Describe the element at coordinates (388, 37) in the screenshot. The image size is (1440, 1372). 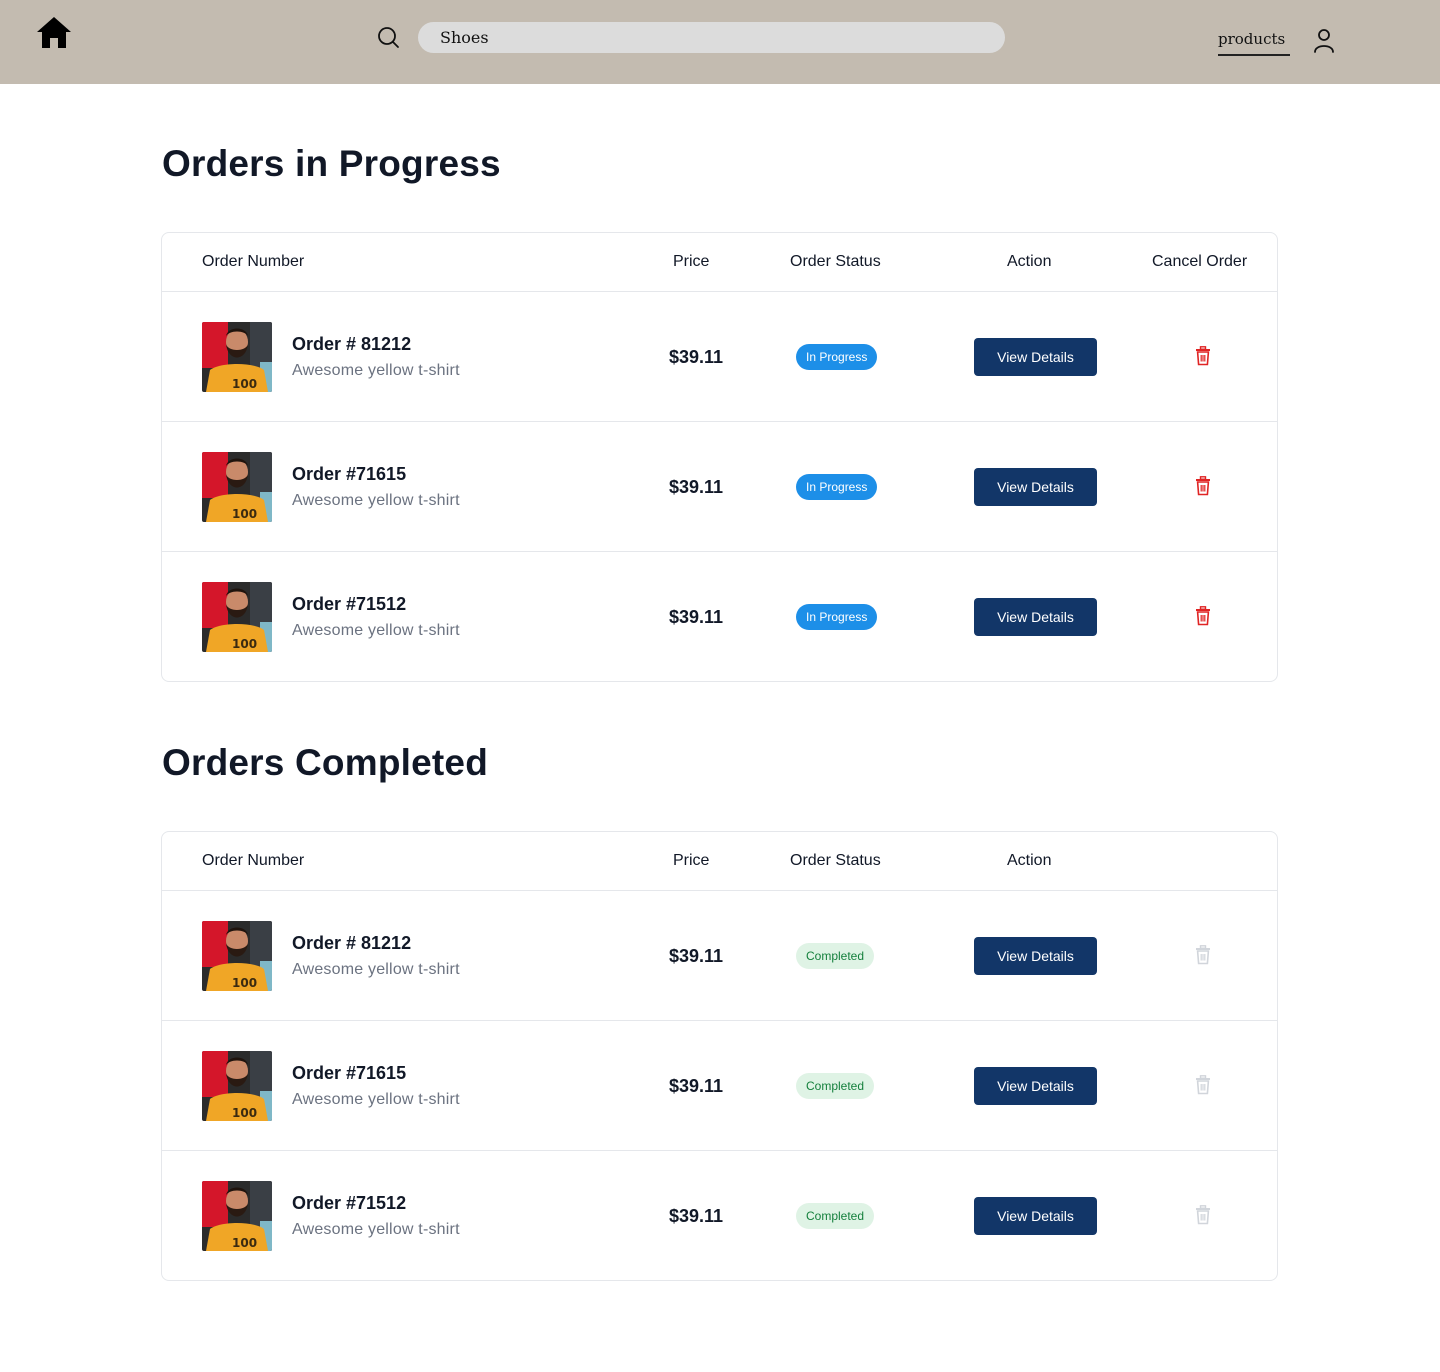
I see `search-icon` at that location.